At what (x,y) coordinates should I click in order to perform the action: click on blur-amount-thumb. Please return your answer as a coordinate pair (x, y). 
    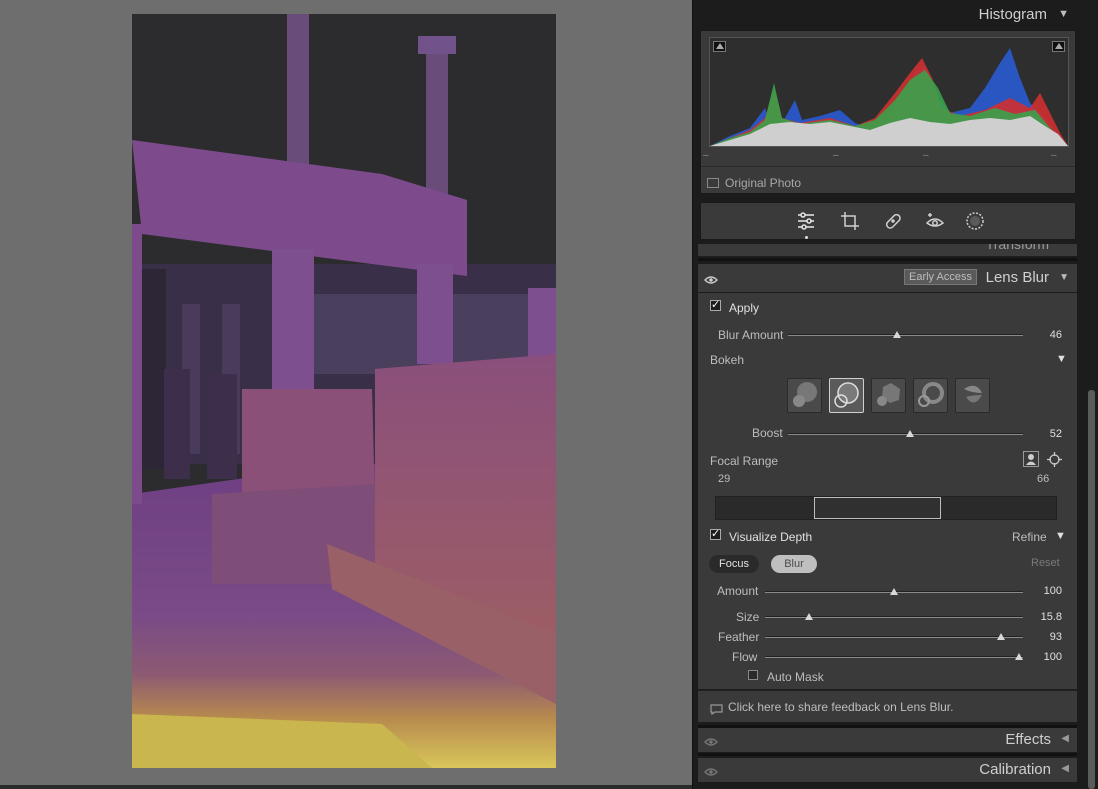
    Looking at the image, I should click on (897, 334).